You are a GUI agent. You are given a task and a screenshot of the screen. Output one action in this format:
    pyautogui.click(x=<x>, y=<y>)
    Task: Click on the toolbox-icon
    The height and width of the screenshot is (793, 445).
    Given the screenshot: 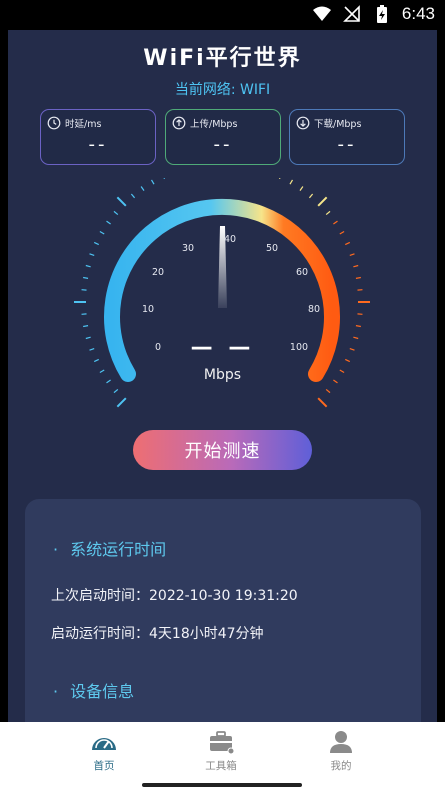 What is the action you would take?
    pyautogui.click(x=222, y=743)
    